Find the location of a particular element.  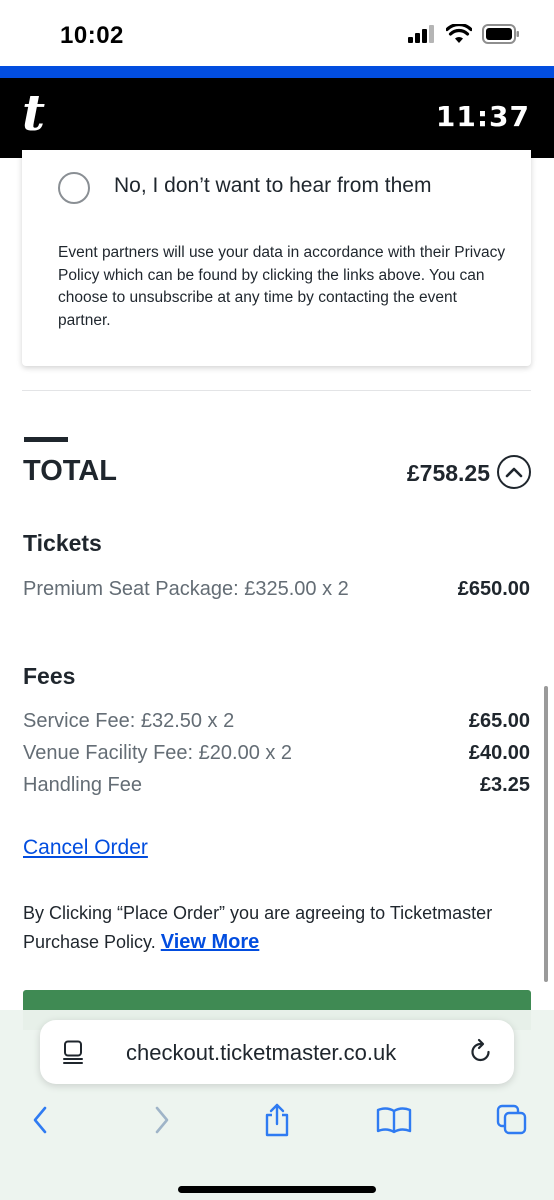

total-collapse-button is located at coordinates (514, 472).